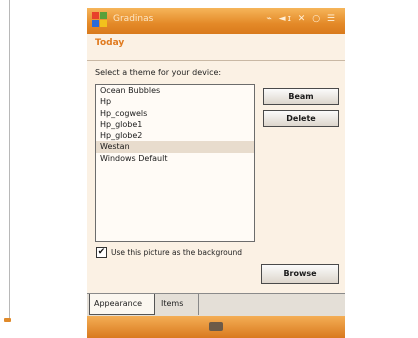 This screenshot has height=338, width=418. What do you see at coordinates (110, 43) in the screenshot?
I see `page-heading: Today` at bounding box center [110, 43].